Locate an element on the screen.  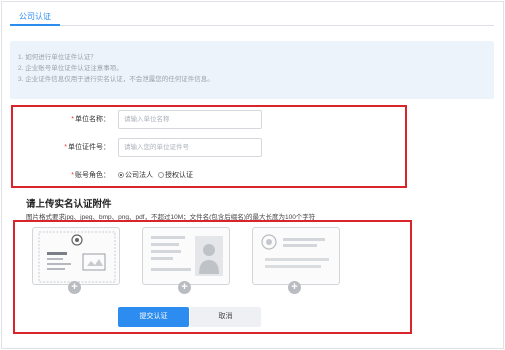
upload-card-business-license is located at coordinates (76, 256).